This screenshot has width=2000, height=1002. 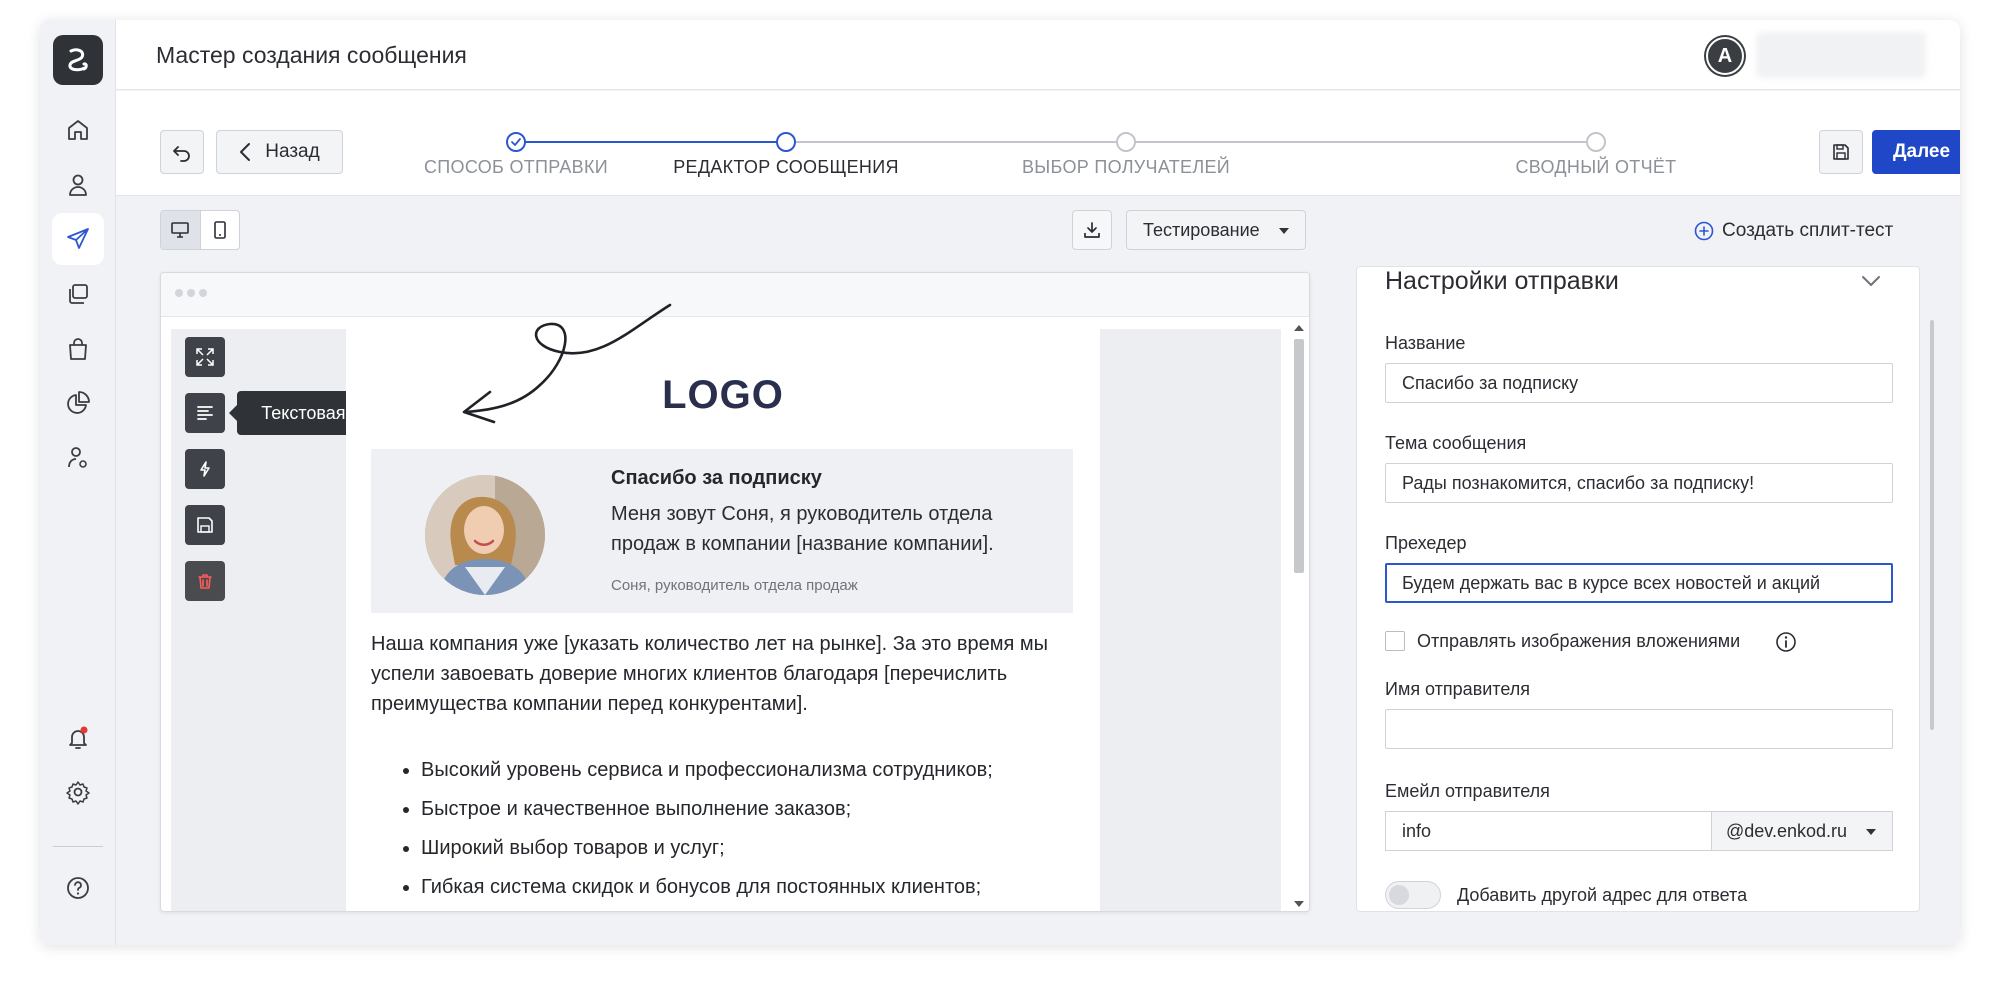 I want to click on expand-icon, so click(x=205, y=357).